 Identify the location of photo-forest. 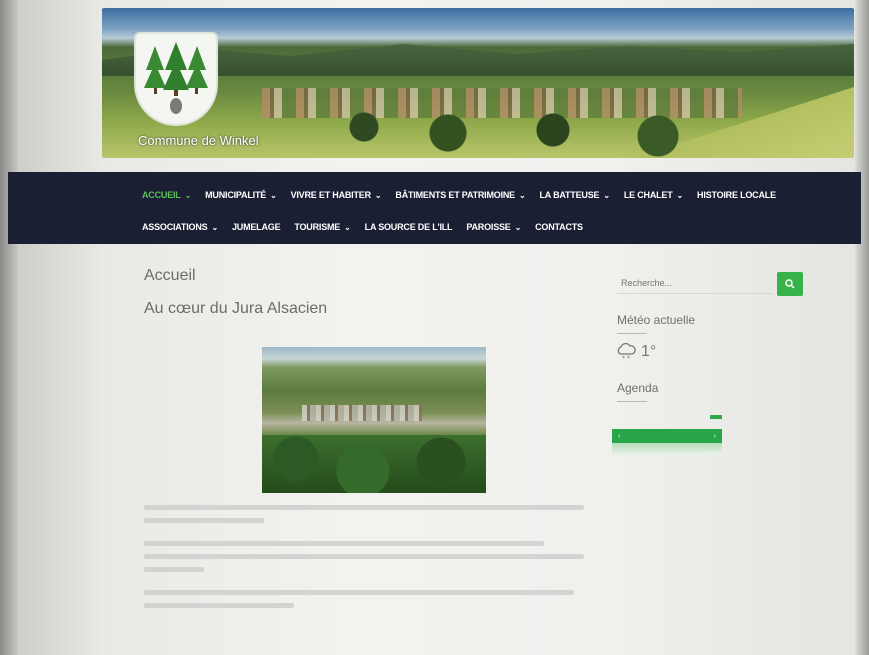
(374, 464).